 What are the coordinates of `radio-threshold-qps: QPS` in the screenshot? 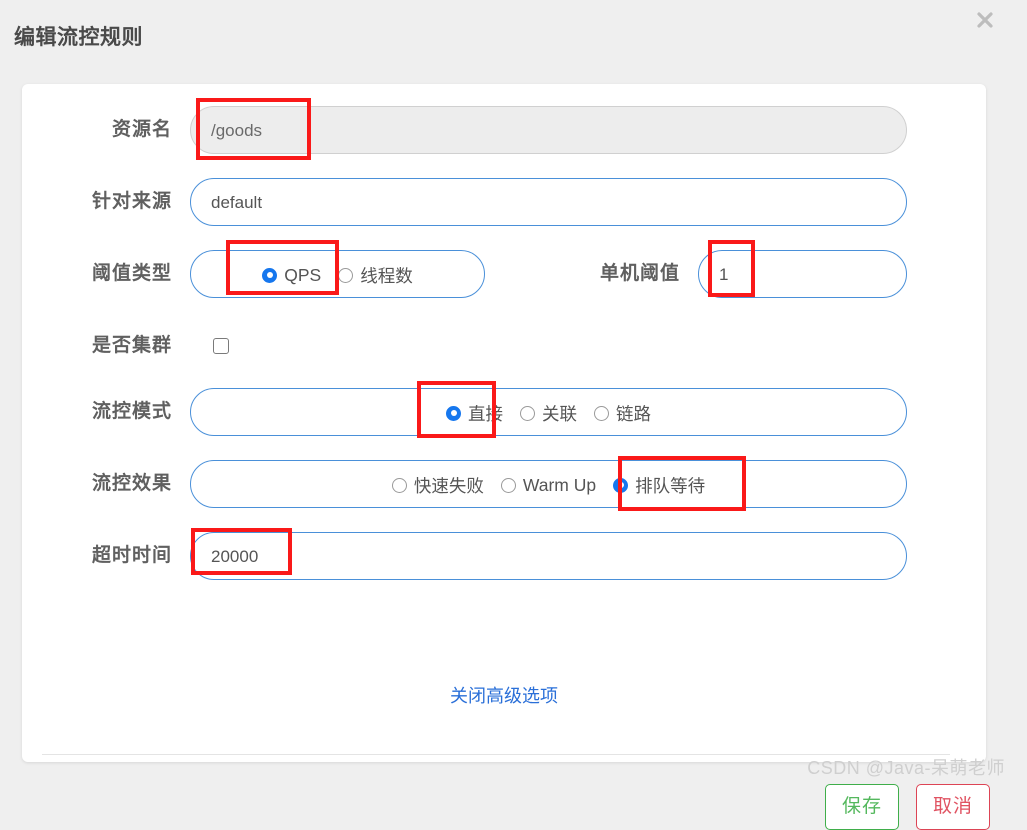 It's located at (291, 275).